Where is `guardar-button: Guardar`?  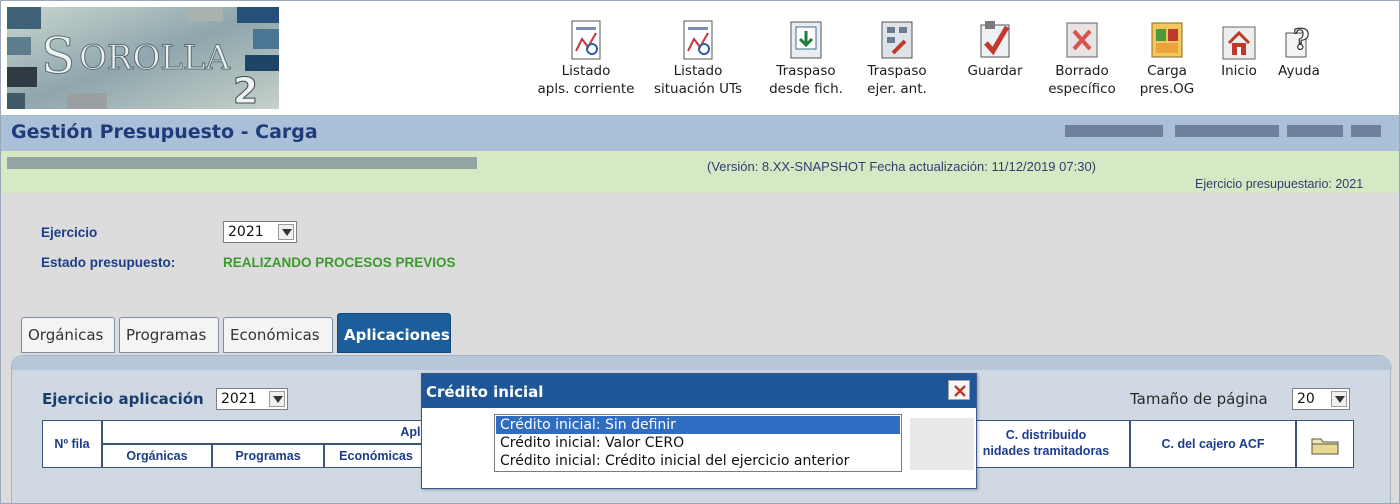 guardar-button: Guardar is located at coordinates (995, 49).